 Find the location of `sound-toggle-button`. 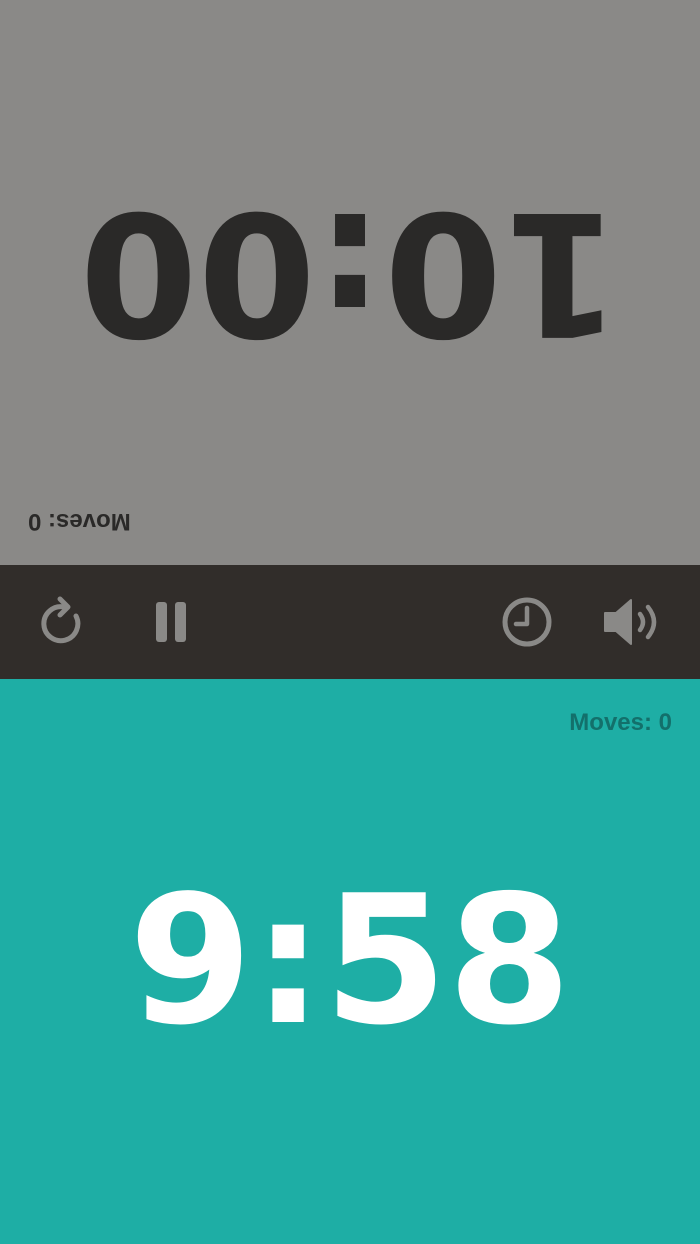

sound-toggle-button is located at coordinates (634, 622).